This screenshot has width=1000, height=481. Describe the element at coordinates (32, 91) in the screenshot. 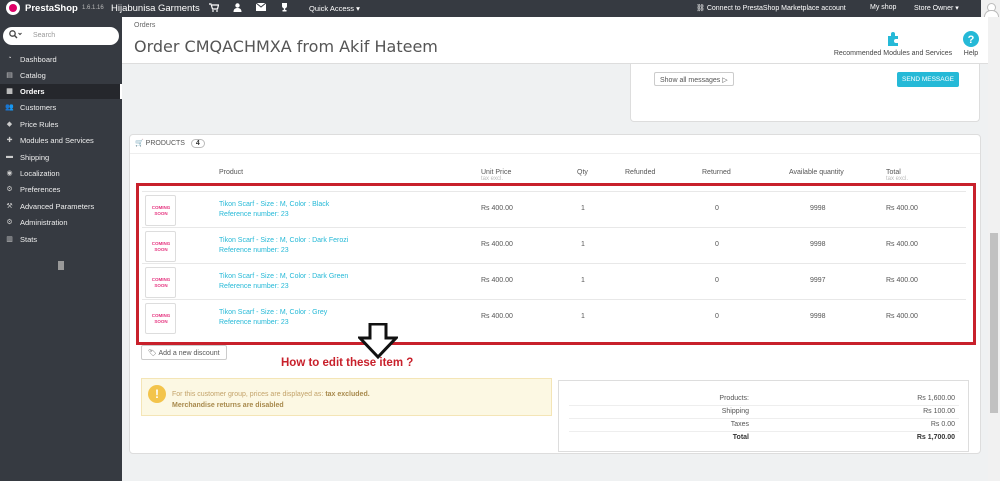

I see `sidebar-item-label: Orders` at that location.